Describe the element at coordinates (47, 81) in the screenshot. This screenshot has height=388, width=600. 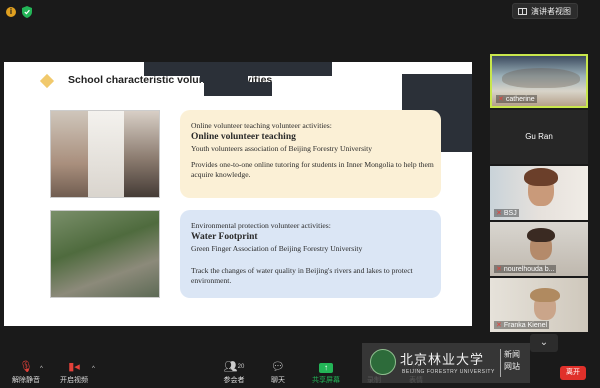
I see `diamond-bullet-icon` at that location.